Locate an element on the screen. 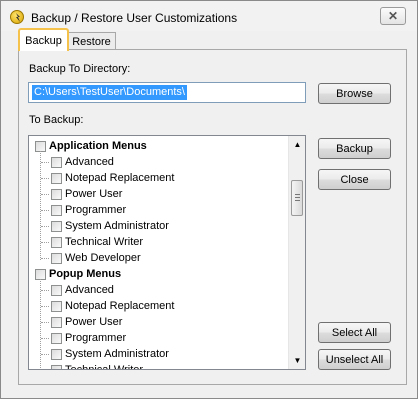 Image resolution: width=418 pixels, height=399 pixels. tab-backup-label: Backup is located at coordinates (43, 40).